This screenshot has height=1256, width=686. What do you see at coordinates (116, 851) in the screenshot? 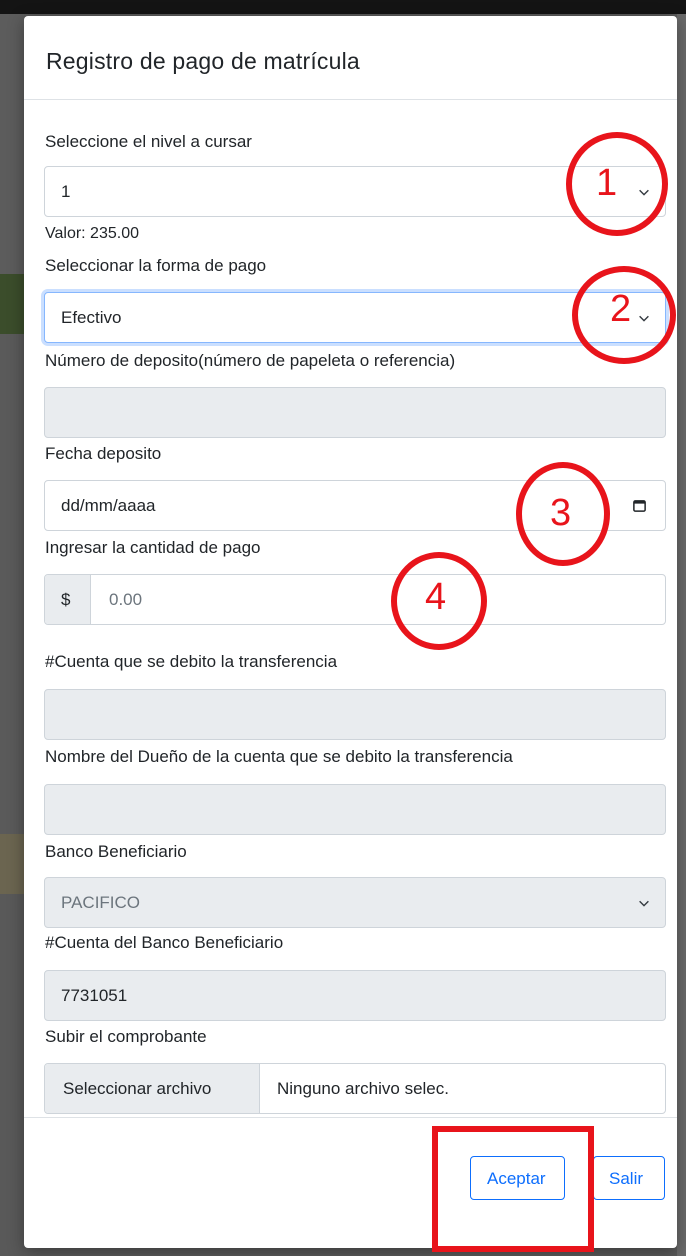
I see `banco-beneficiario-label: Banco Beneficiario` at bounding box center [116, 851].